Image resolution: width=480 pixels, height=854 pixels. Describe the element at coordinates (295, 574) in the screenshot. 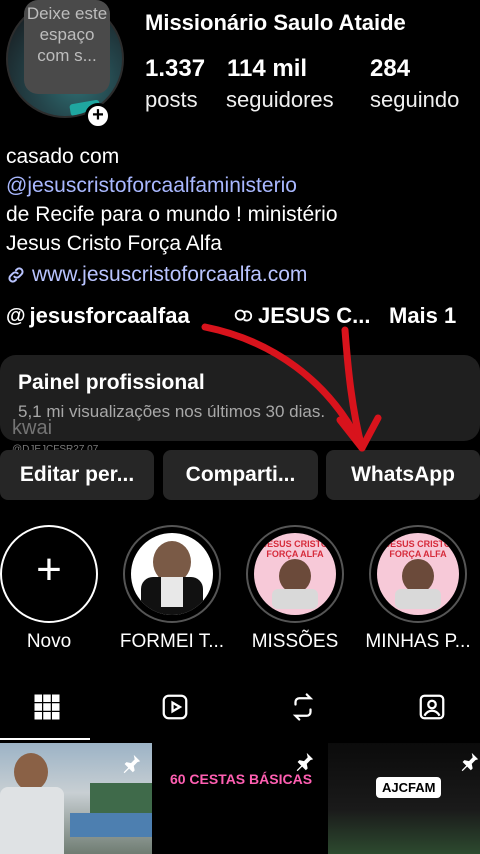

I see `highlight-missoes: JESUS CRISTO FORÇA ALFA` at that location.